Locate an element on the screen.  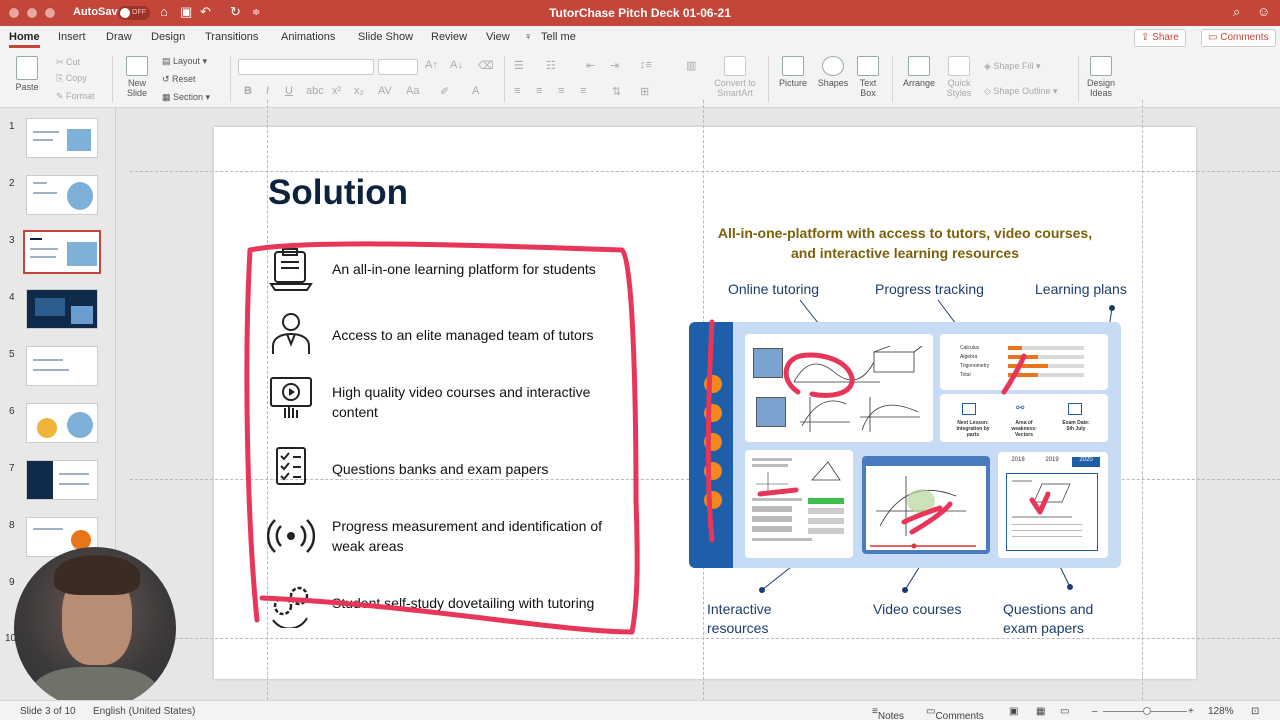
presenter-webcam is located at coordinates (95, 628).